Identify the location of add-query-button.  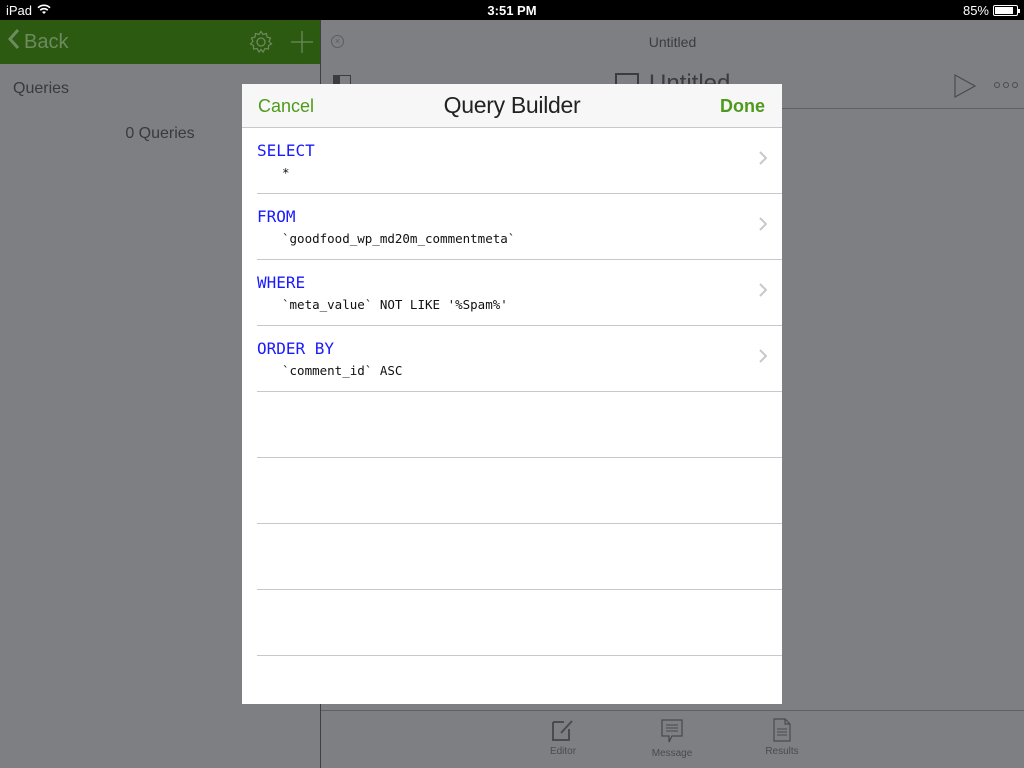
(302, 42).